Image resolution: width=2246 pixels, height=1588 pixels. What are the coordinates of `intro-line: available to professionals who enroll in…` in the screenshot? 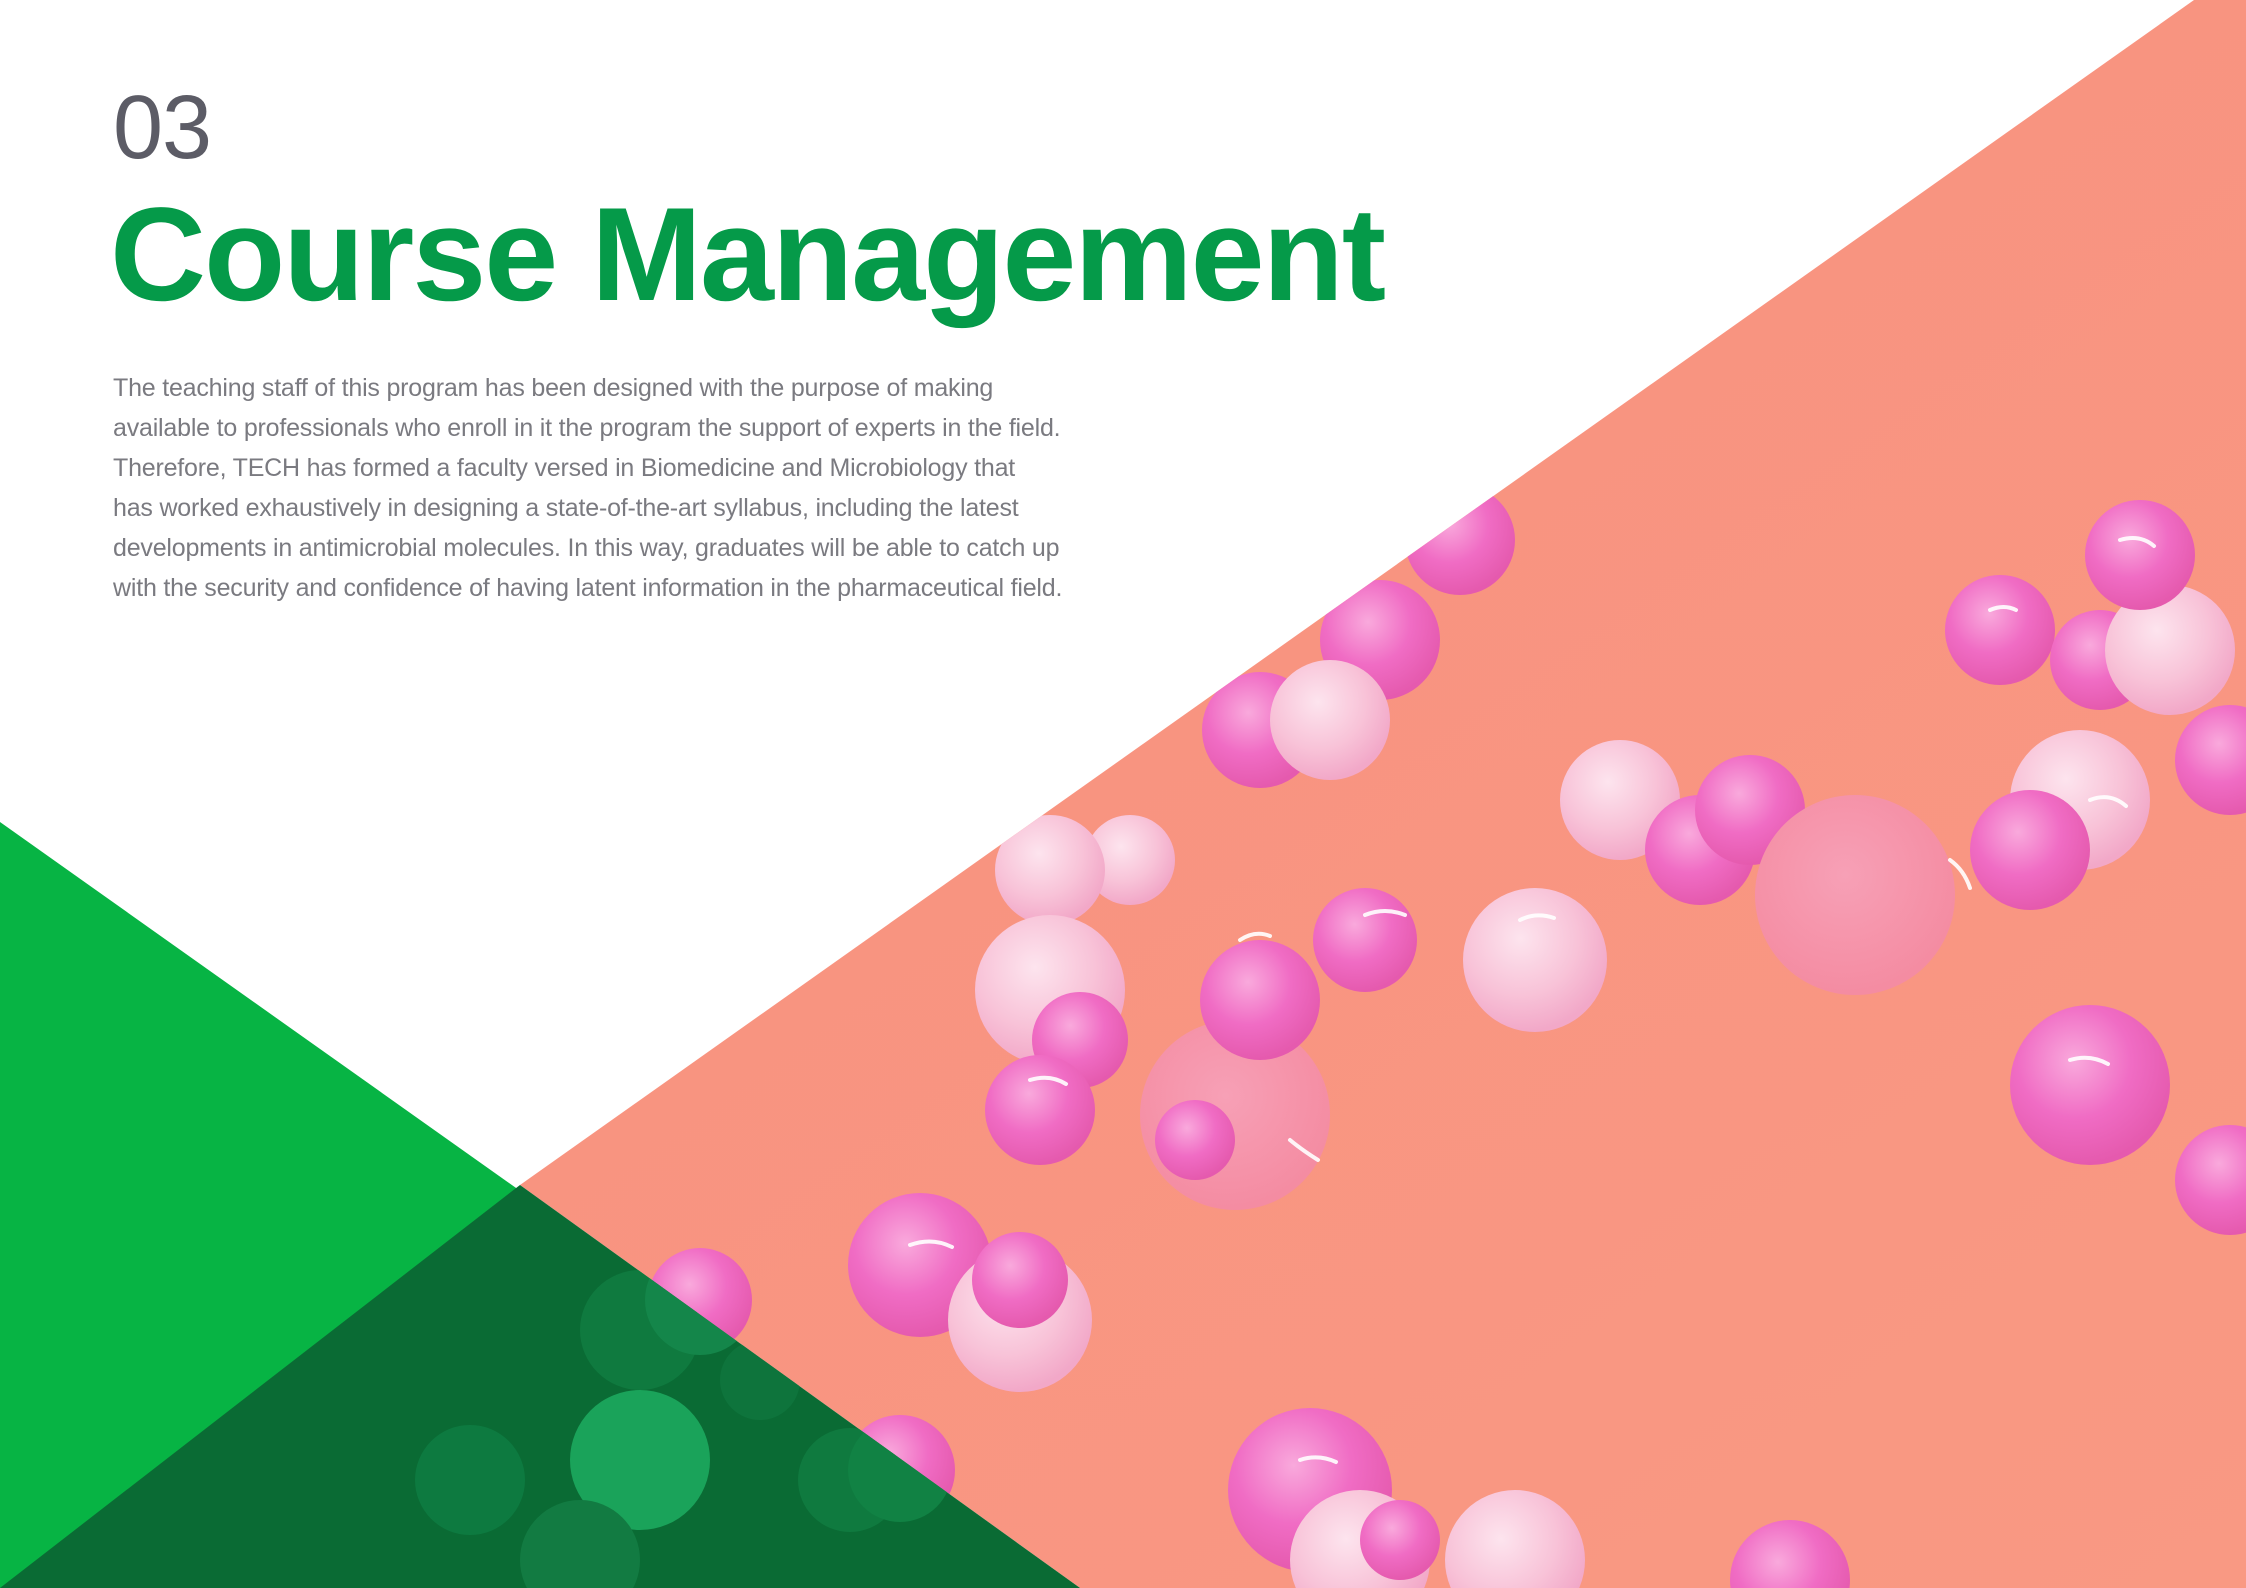 It's located at (587, 428).